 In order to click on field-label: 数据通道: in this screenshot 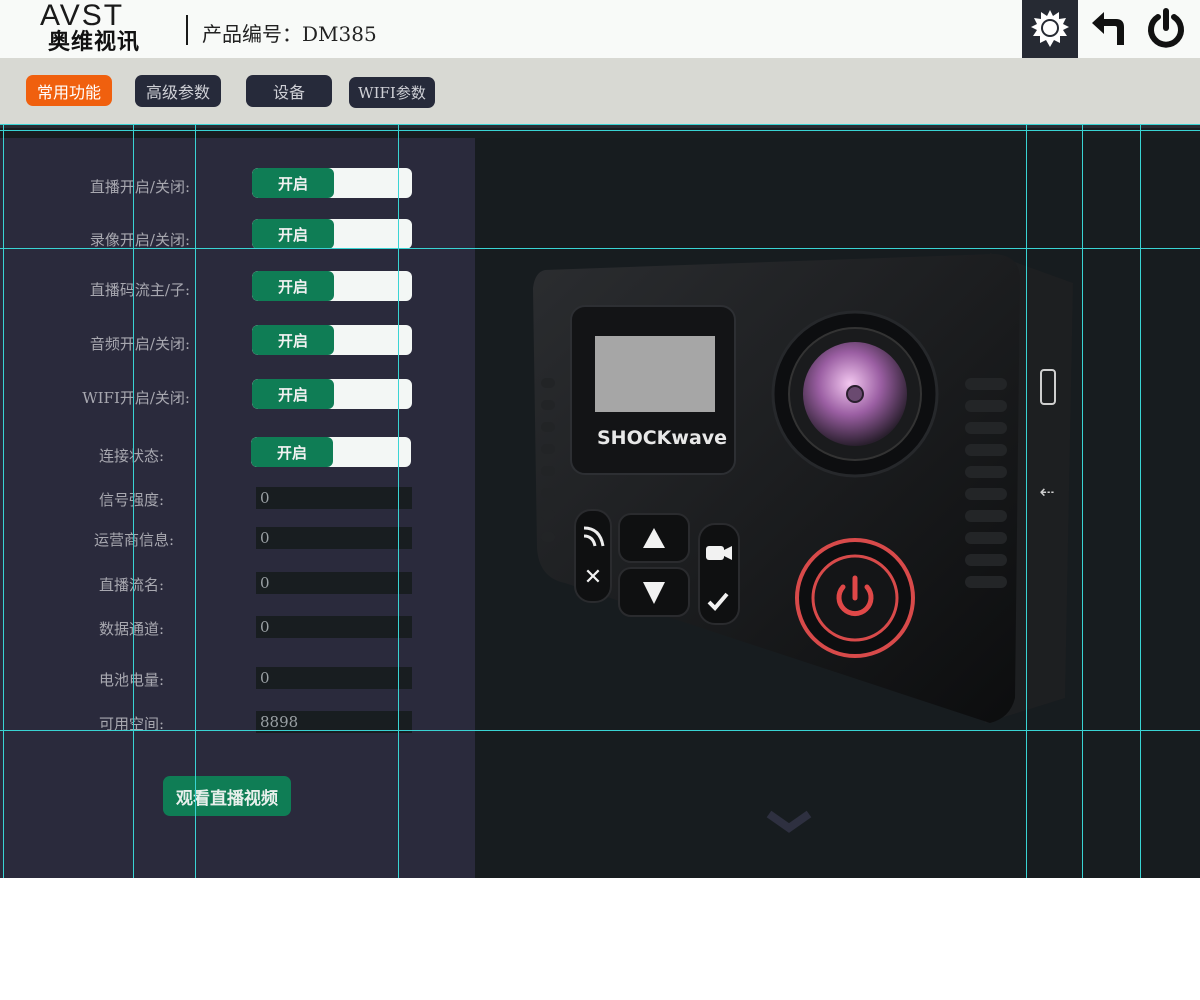, I will do `click(131, 629)`.